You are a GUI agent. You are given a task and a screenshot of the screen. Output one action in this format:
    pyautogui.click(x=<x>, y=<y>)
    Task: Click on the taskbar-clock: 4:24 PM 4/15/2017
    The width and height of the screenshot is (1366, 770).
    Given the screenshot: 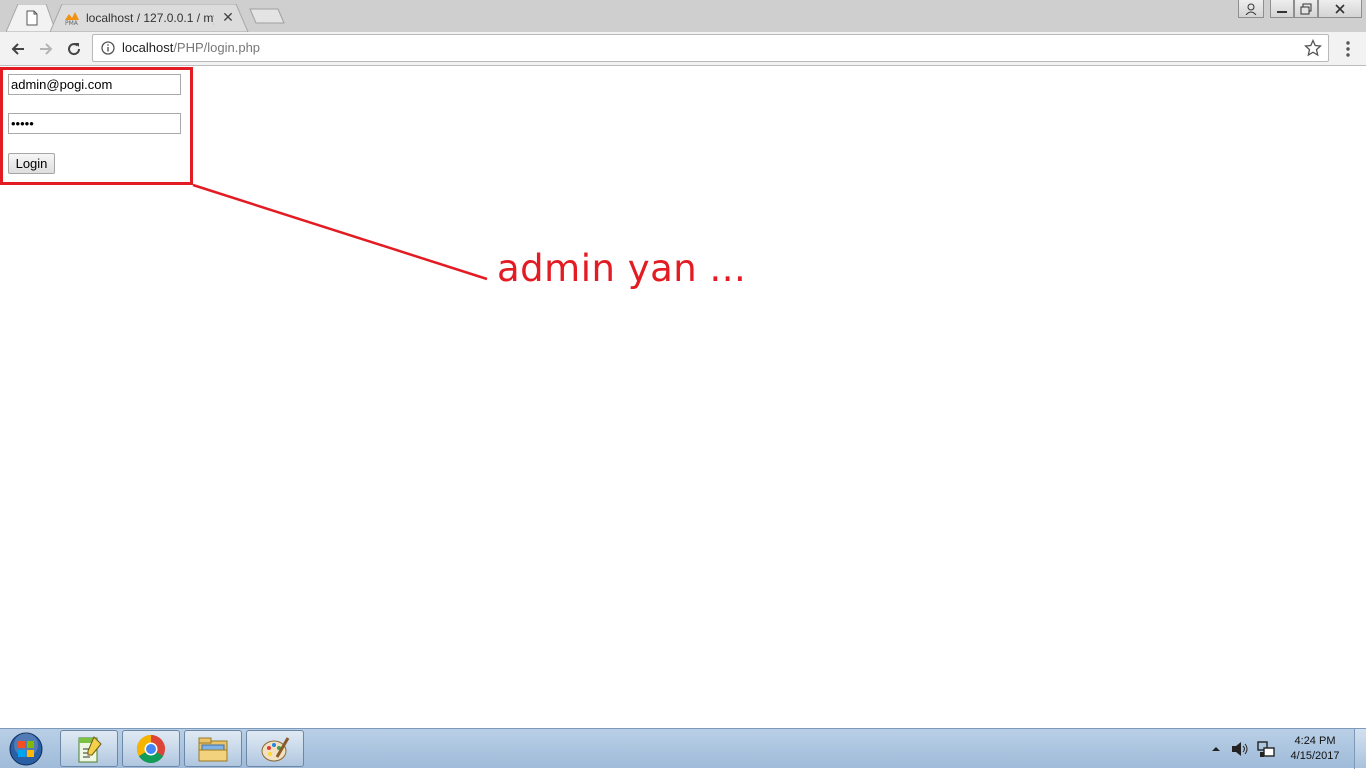 What is the action you would take?
    pyautogui.click(x=1315, y=749)
    